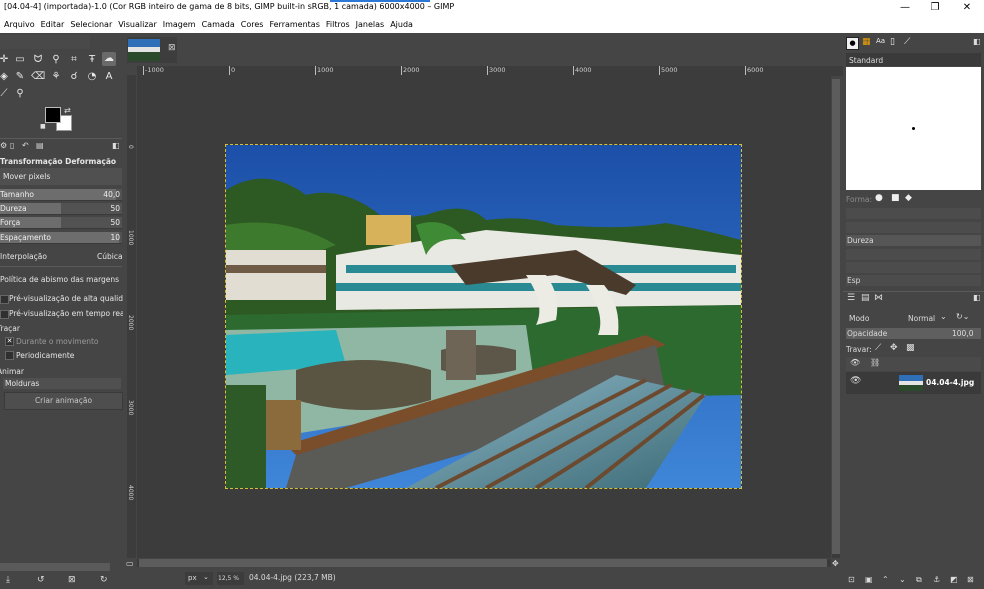 This screenshot has width=984, height=589. I want to click on smudge-icon: ☌, so click(74, 77).